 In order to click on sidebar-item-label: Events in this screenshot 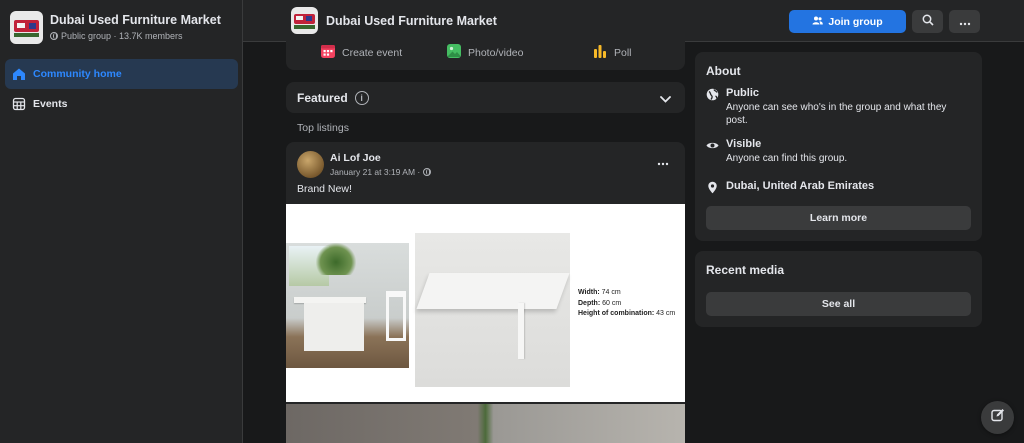, I will do `click(50, 104)`.